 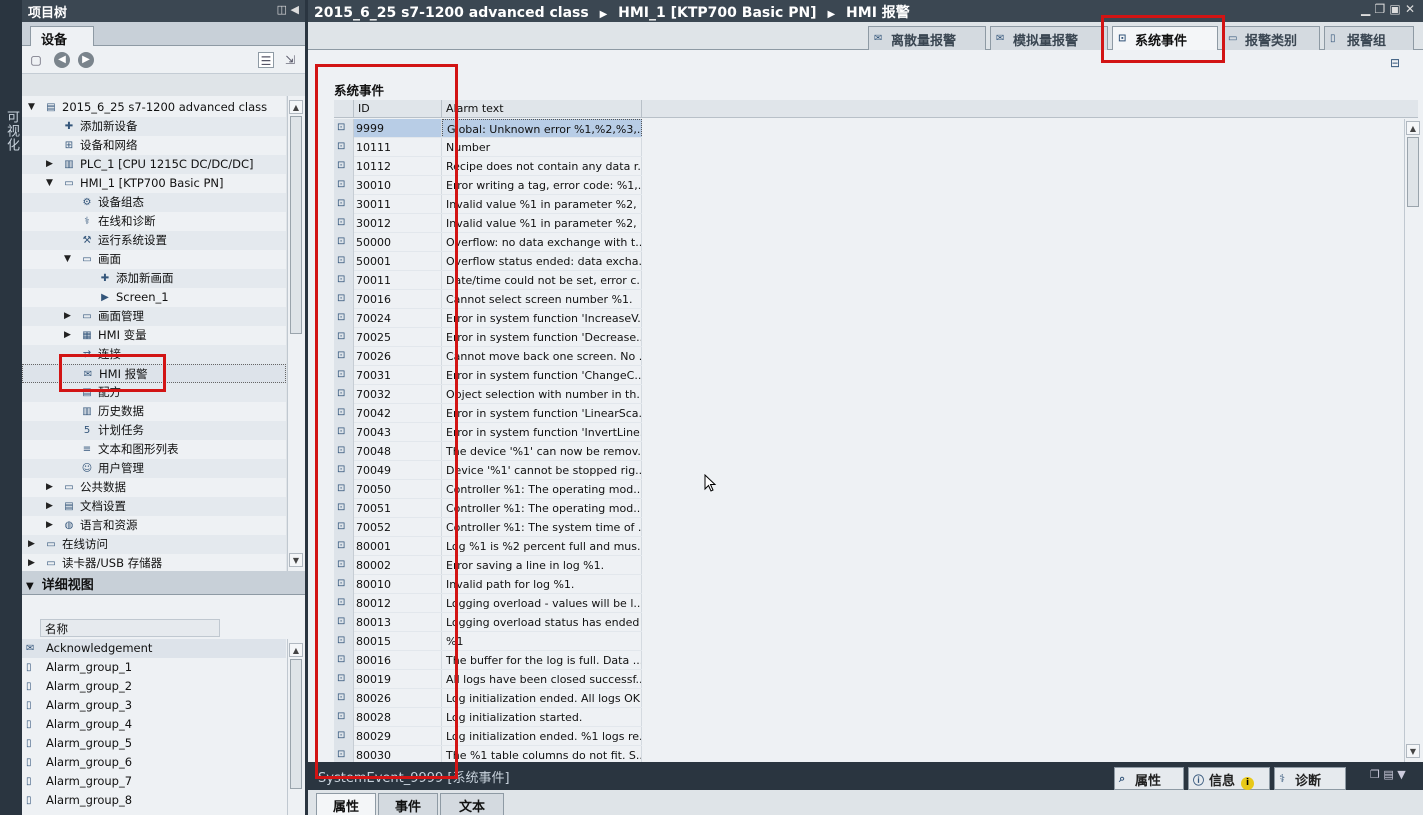 I want to click on tree-node: ⊞ 设备和网络, so click(x=154, y=145).